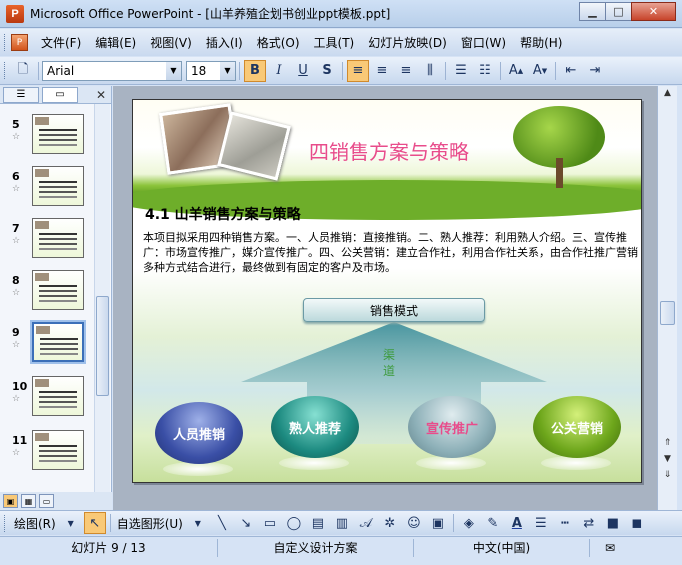 The width and height of the screenshot is (682, 565). I want to click on section-heading: 4.1 山羊销售方案与策略, so click(223, 214).